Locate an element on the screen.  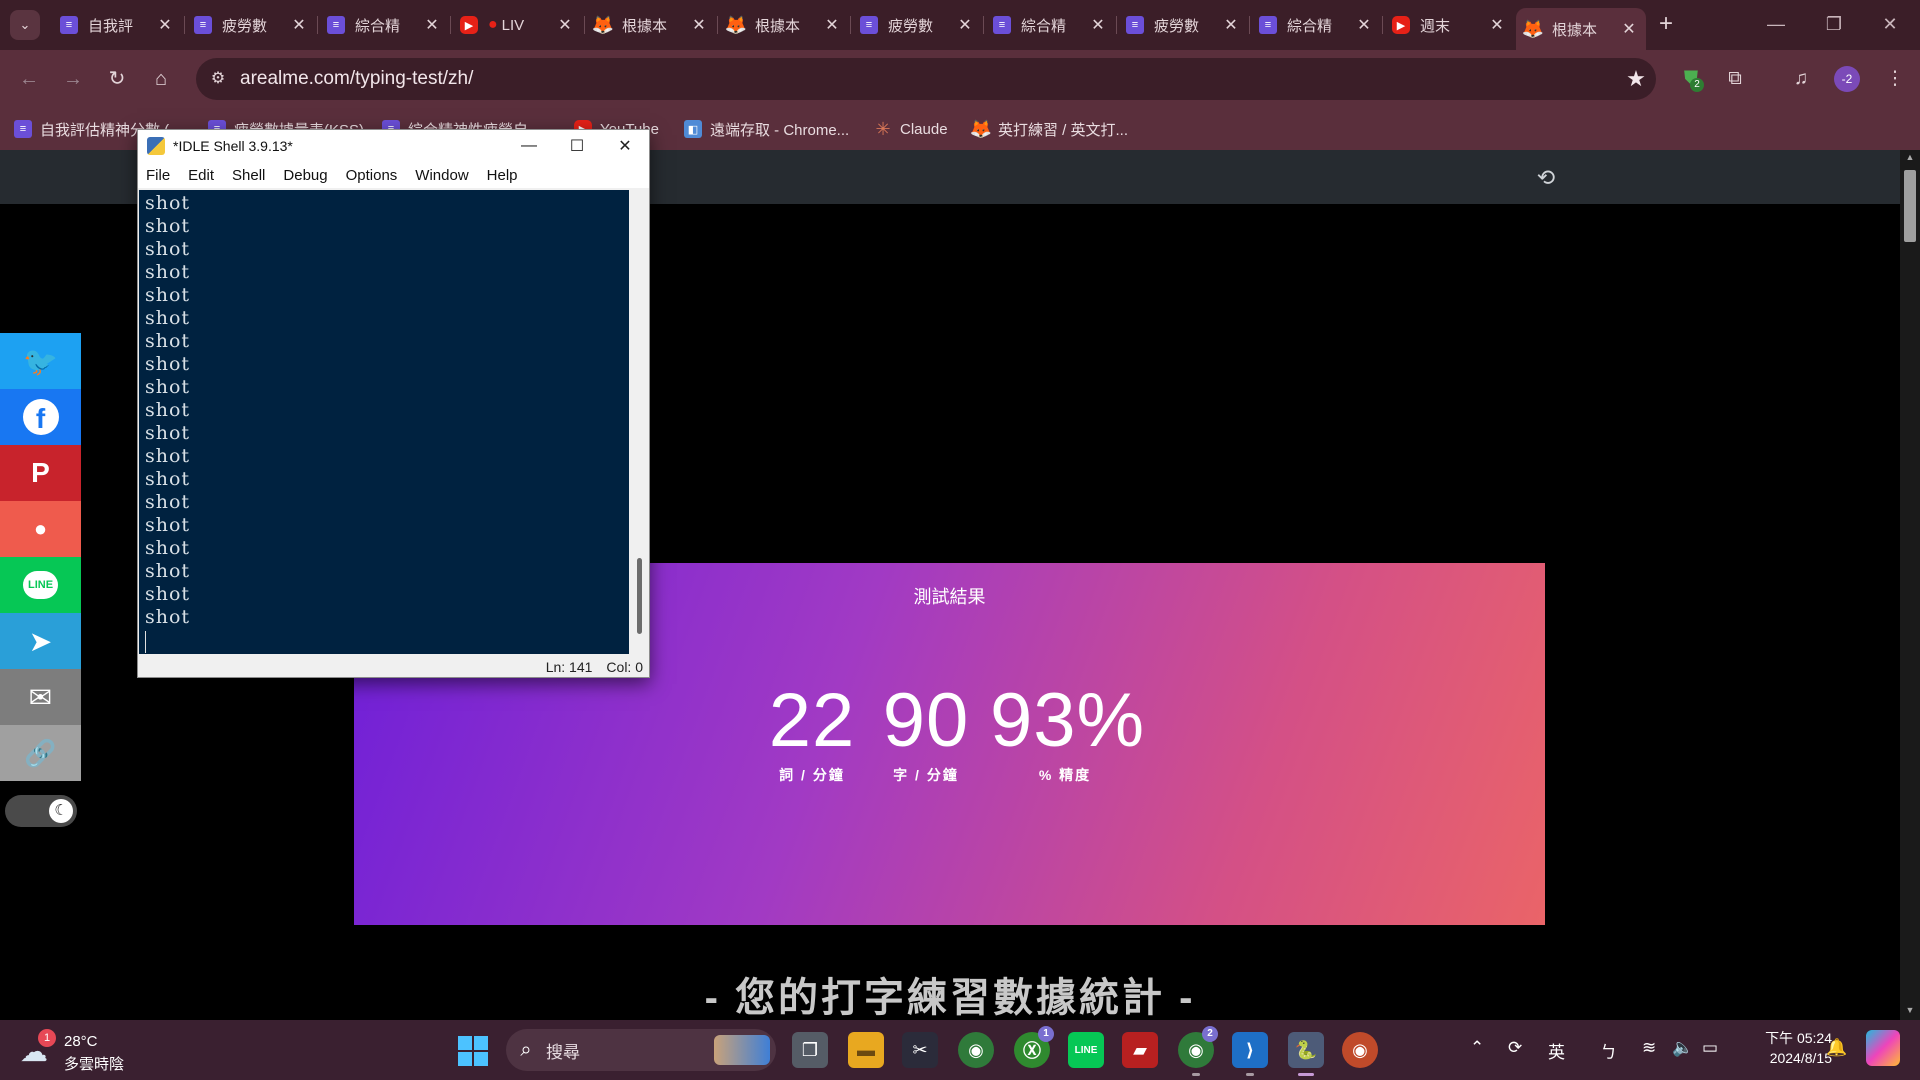
home-button: ⌂ is located at coordinates (161, 79).